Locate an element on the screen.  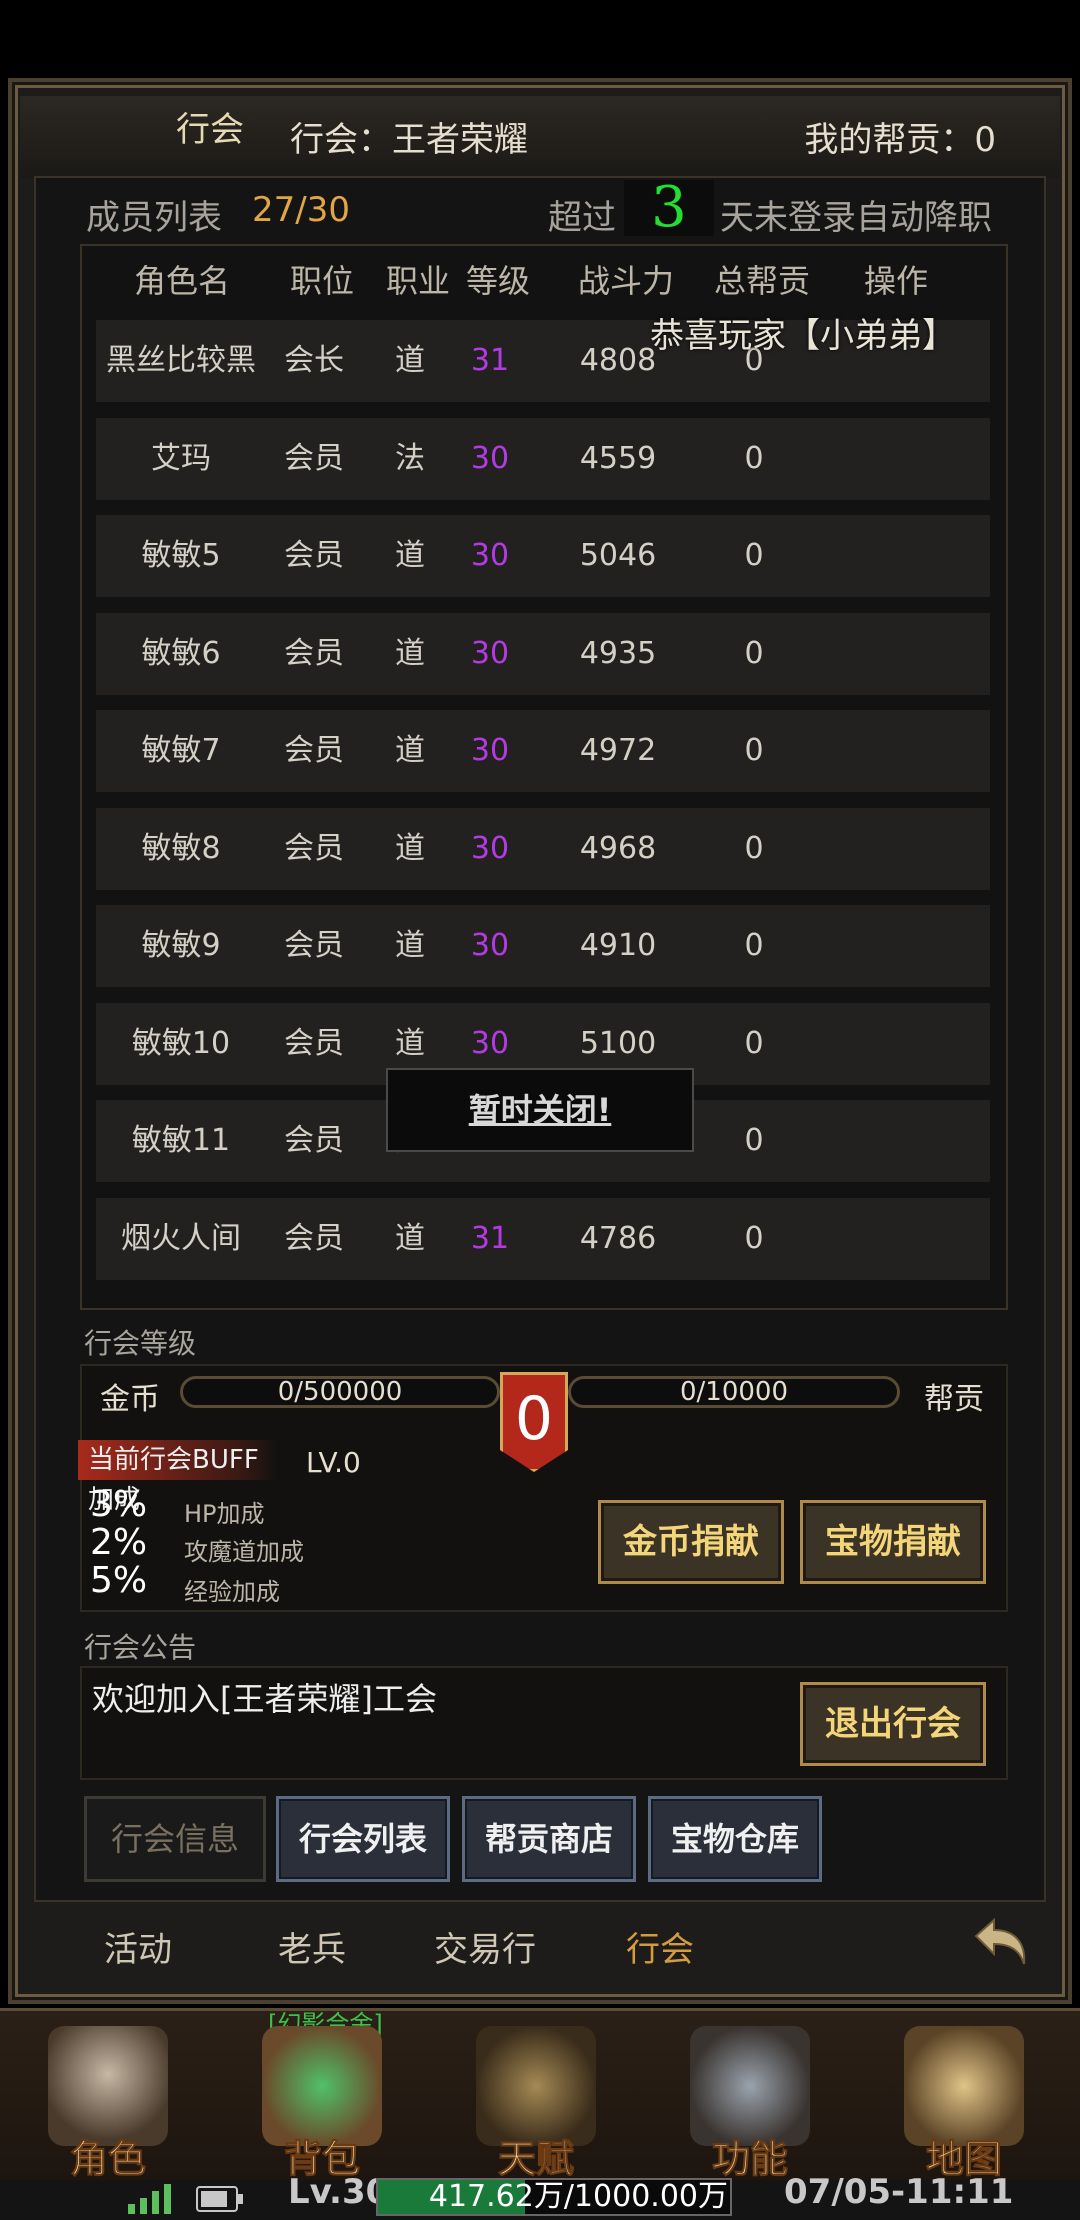
dock-talent-label: 天赋 is located at coordinates (535, 2159).